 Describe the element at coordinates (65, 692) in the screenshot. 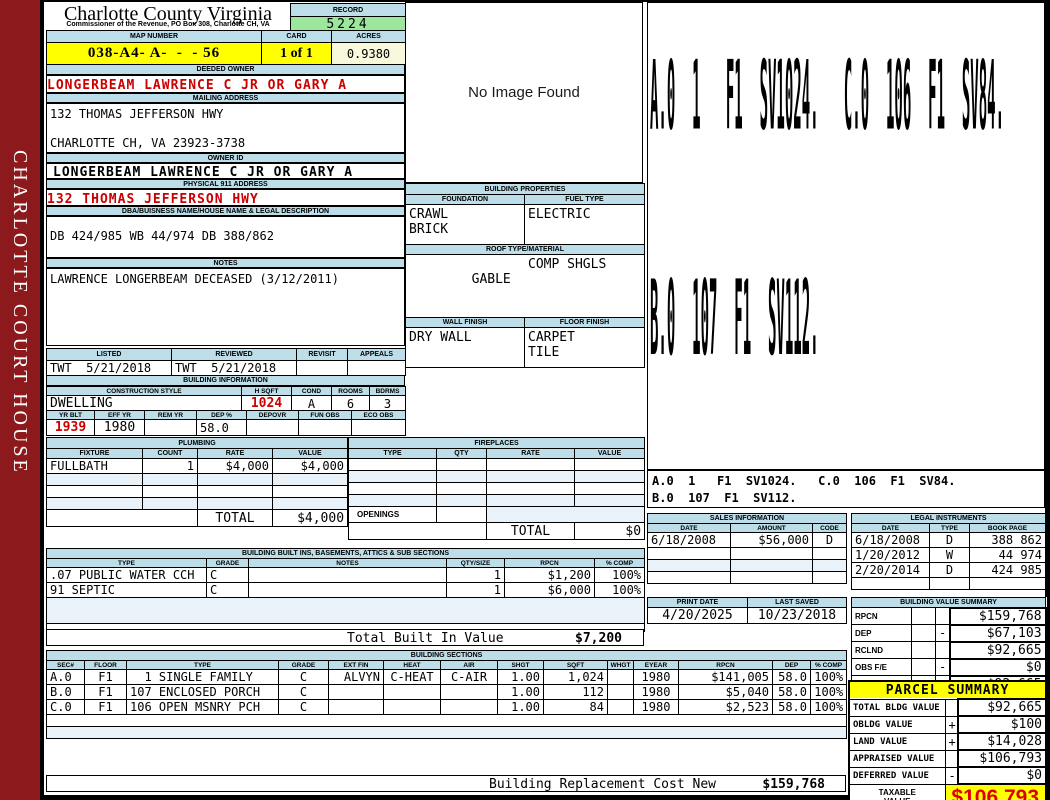

I see `section-id: B.0` at that location.